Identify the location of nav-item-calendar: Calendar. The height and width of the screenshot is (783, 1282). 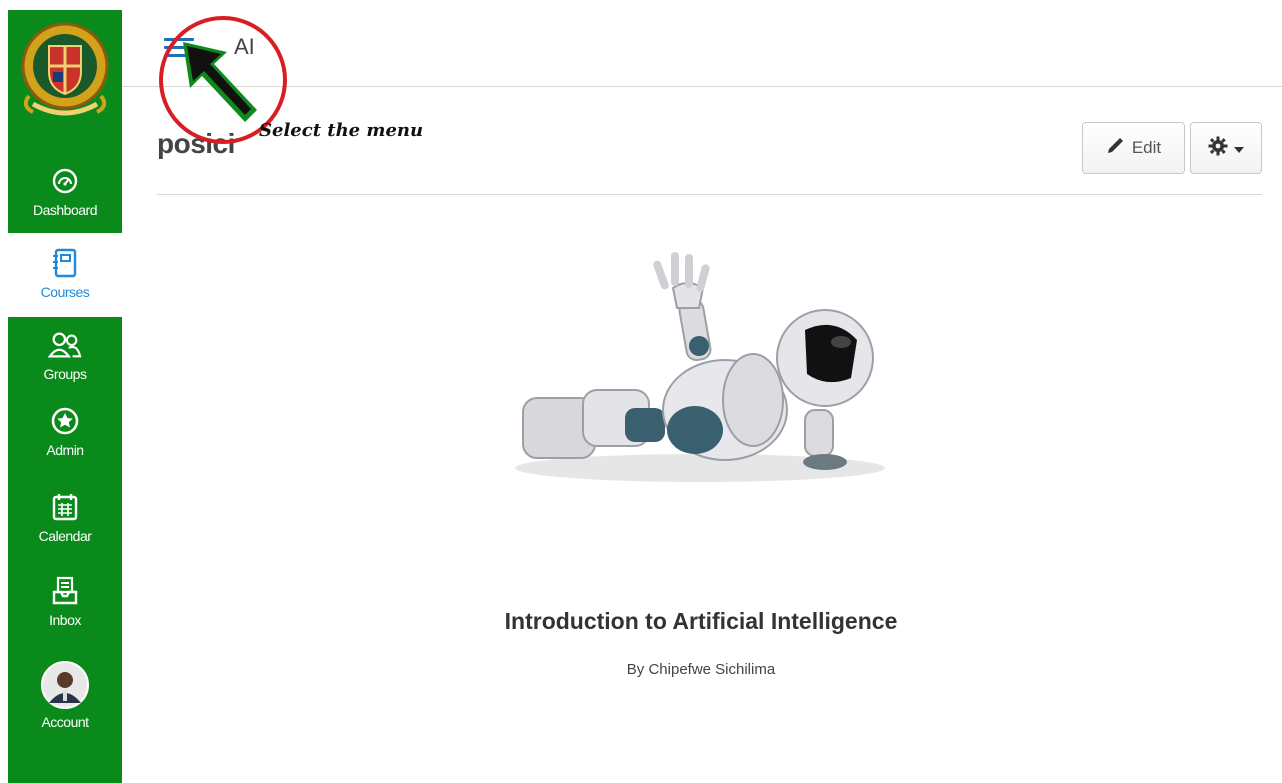
(65, 517).